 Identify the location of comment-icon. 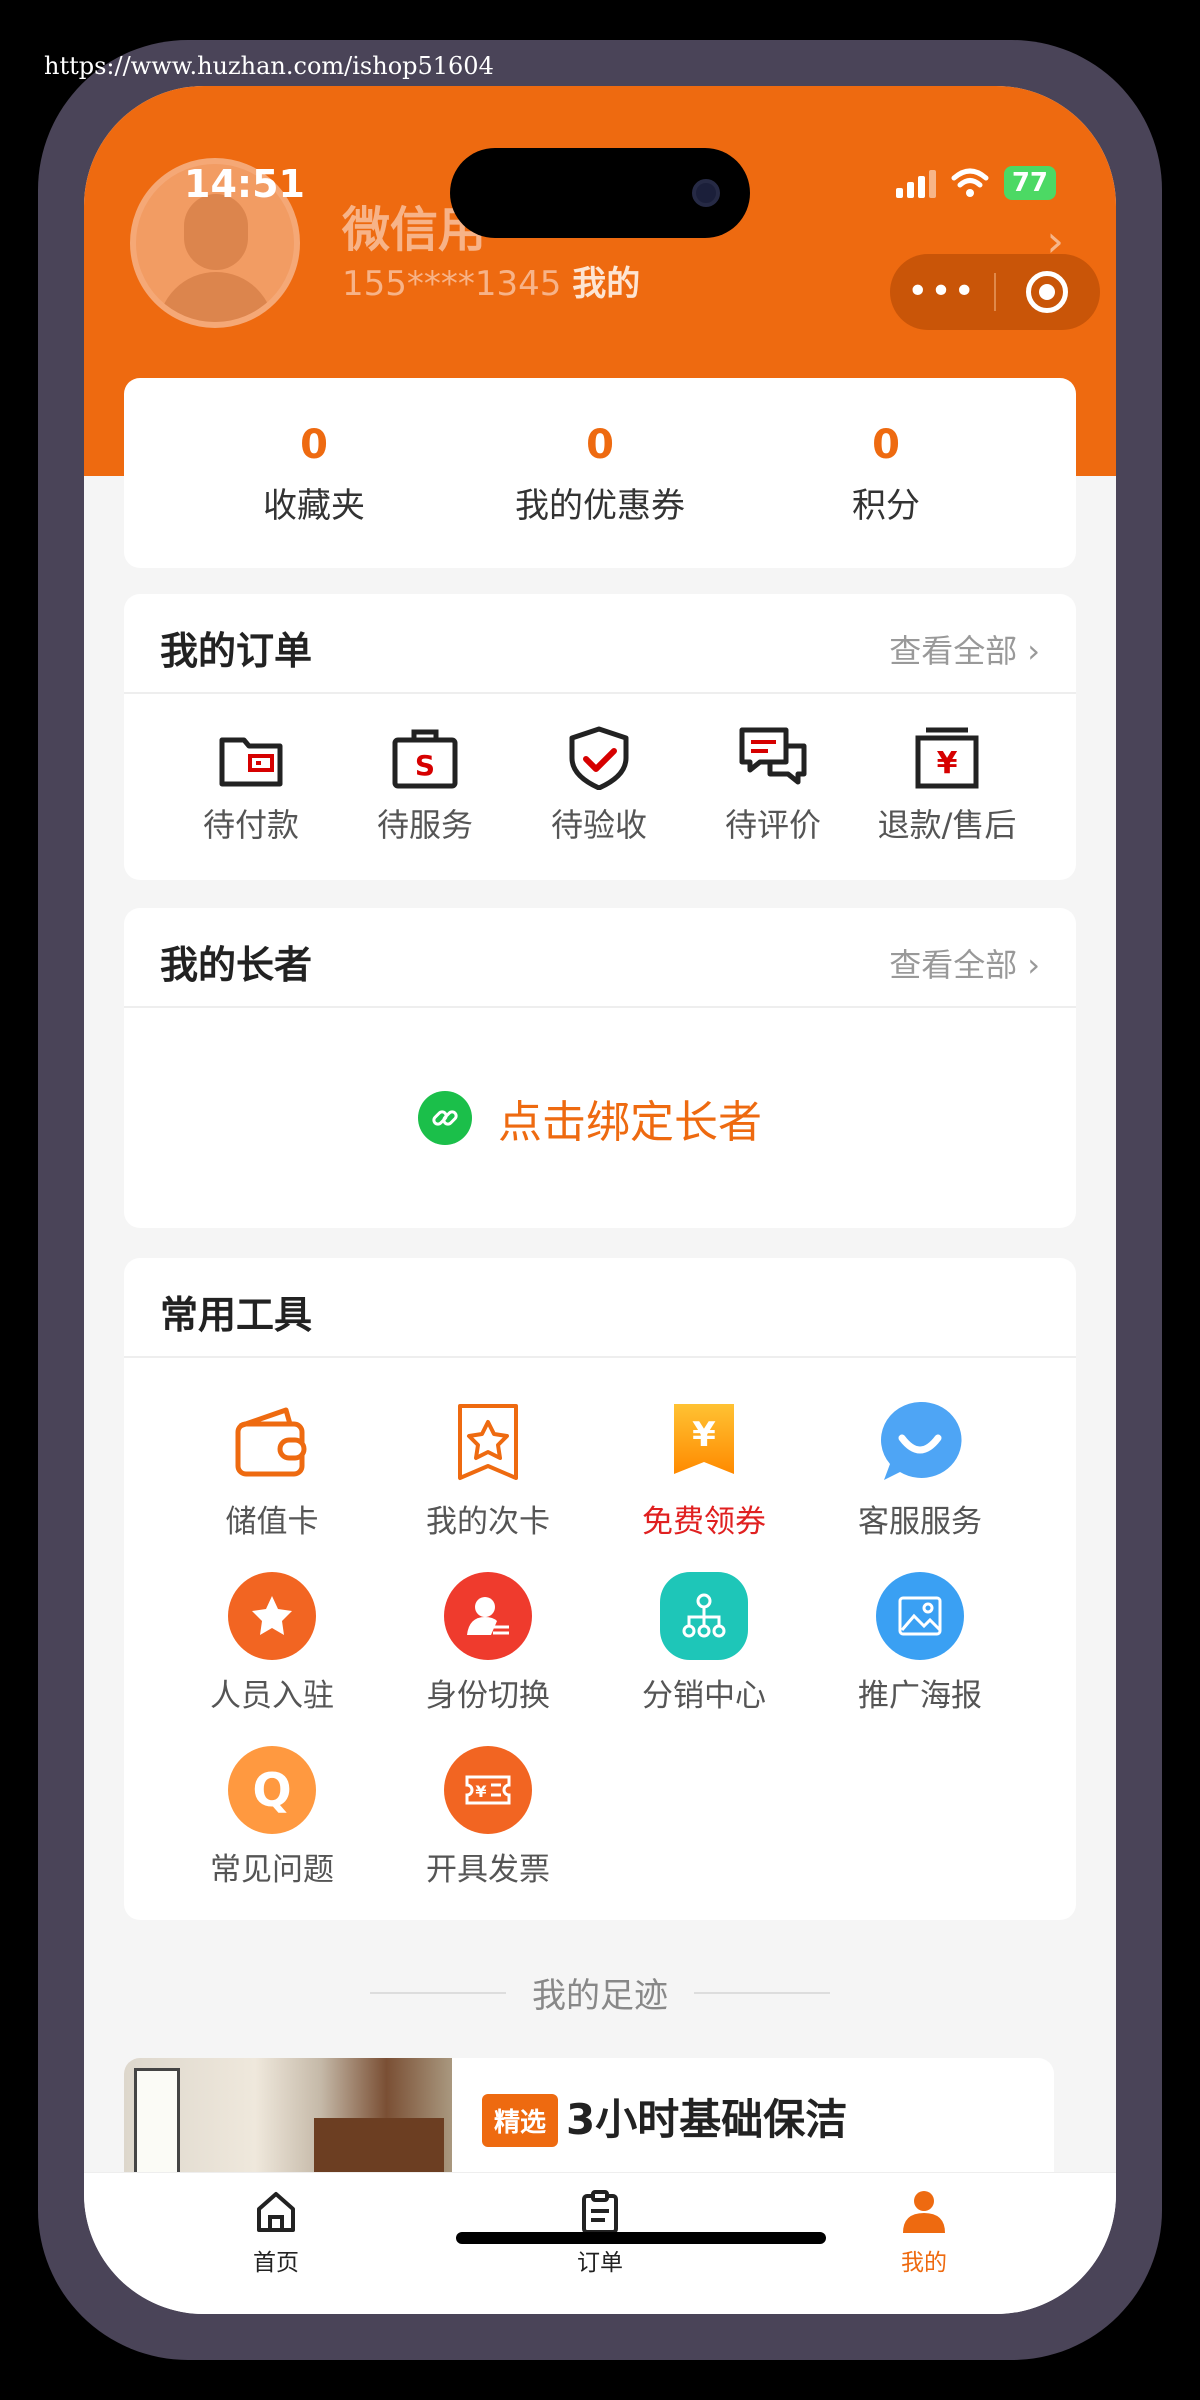
(773, 756).